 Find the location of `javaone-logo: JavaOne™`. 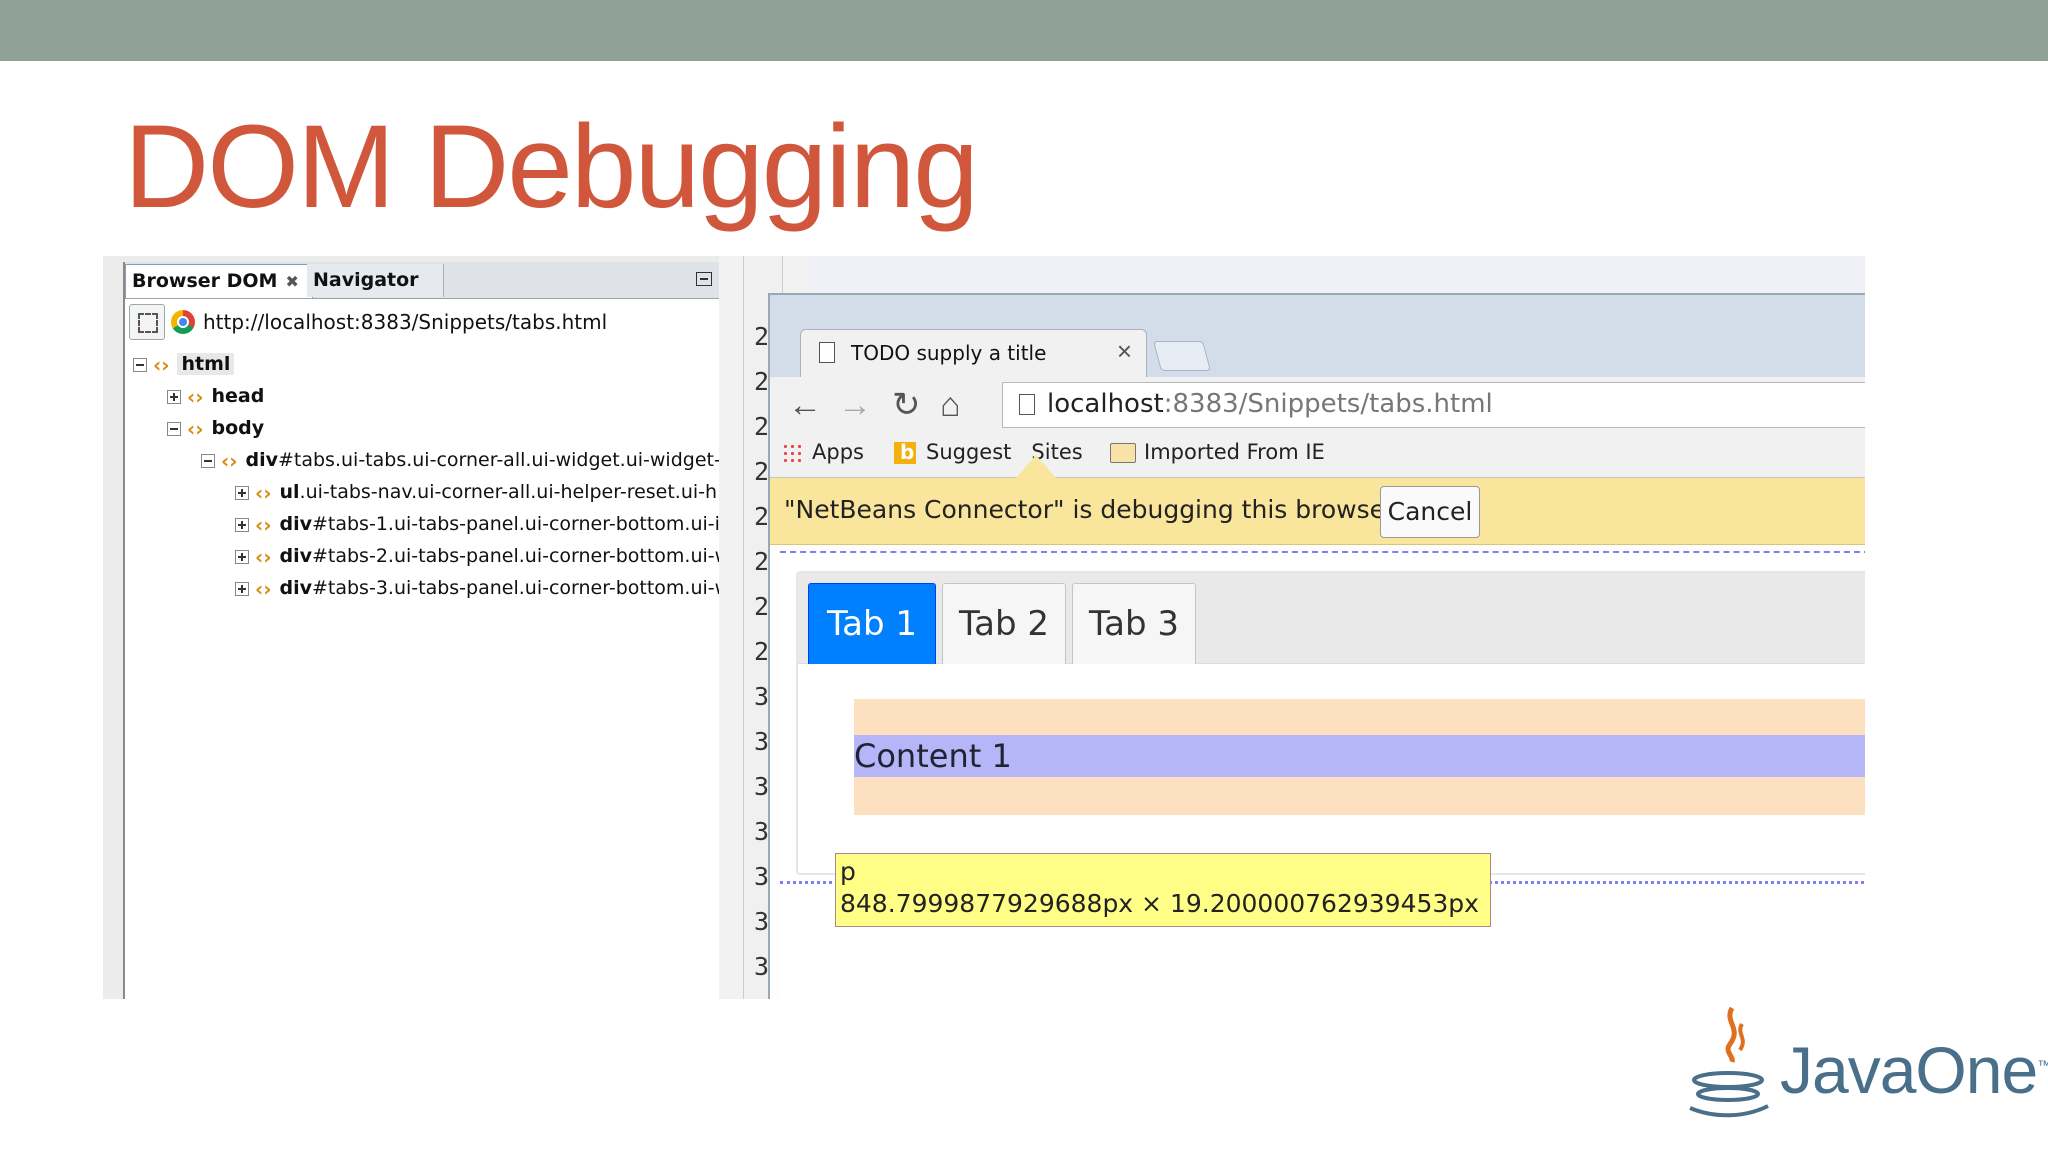

javaone-logo: JavaOne™ is located at coordinates (1866, 1062).